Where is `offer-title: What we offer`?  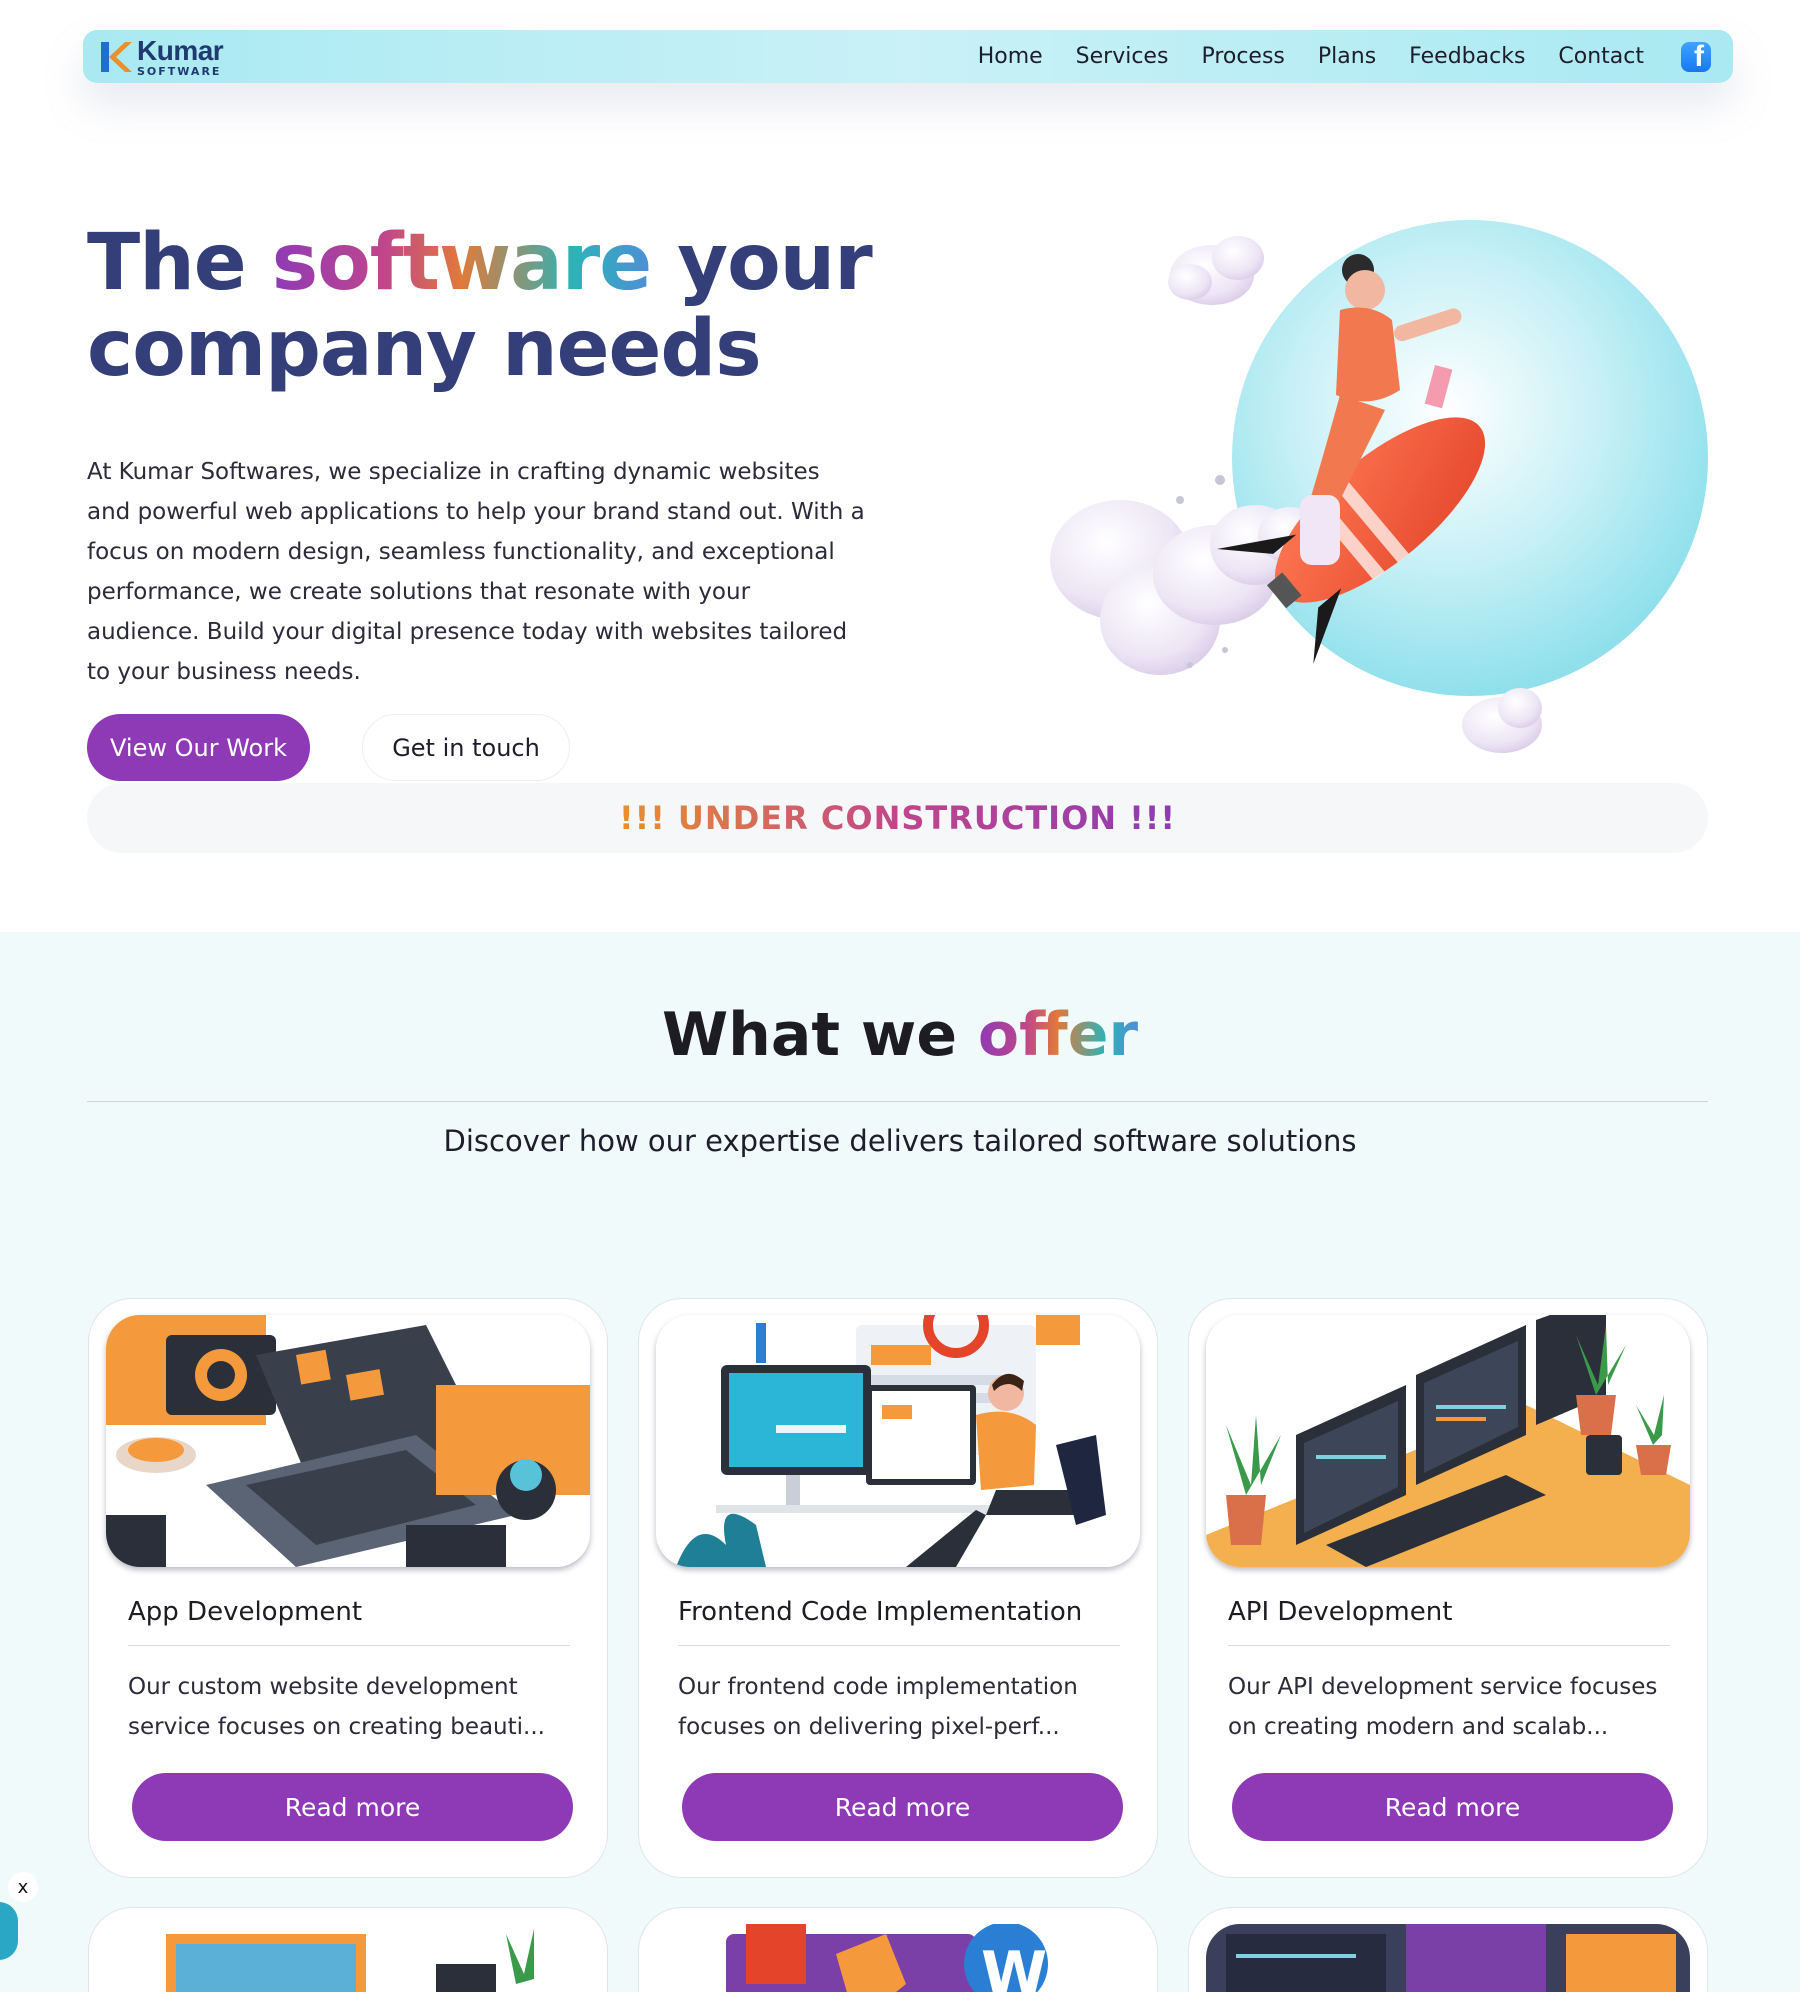
offer-title: What we offer is located at coordinates (900, 1035).